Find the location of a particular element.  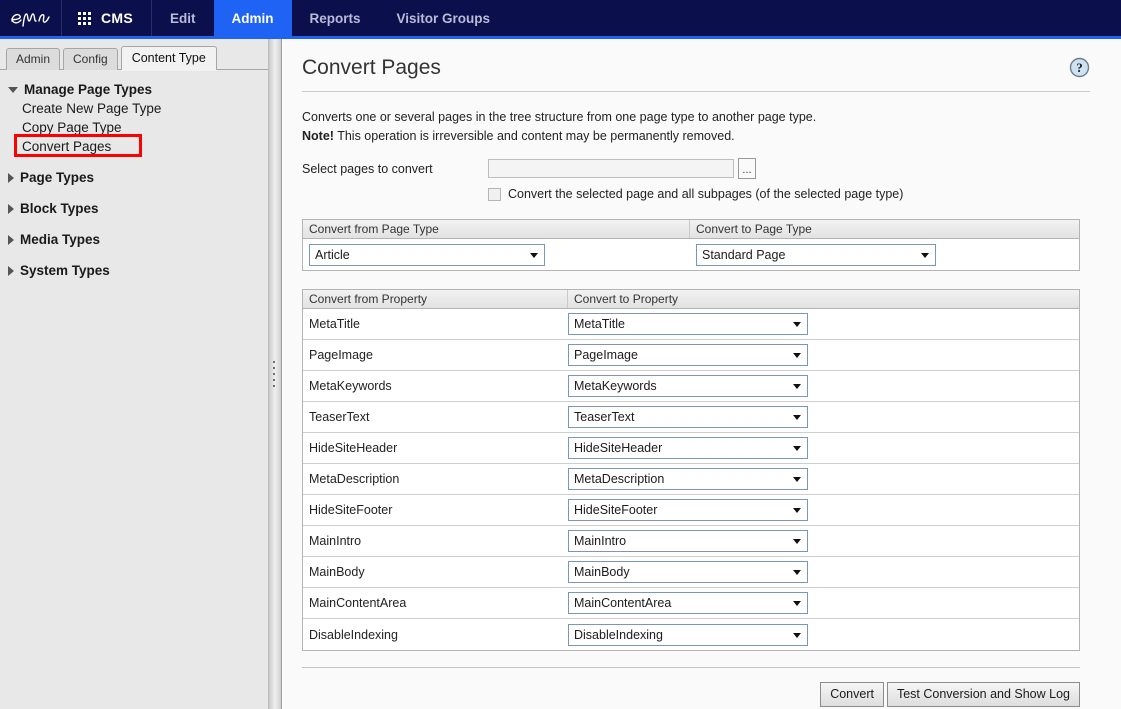

convert-to-property-select: HideSiteHeader is located at coordinates (688, 448).